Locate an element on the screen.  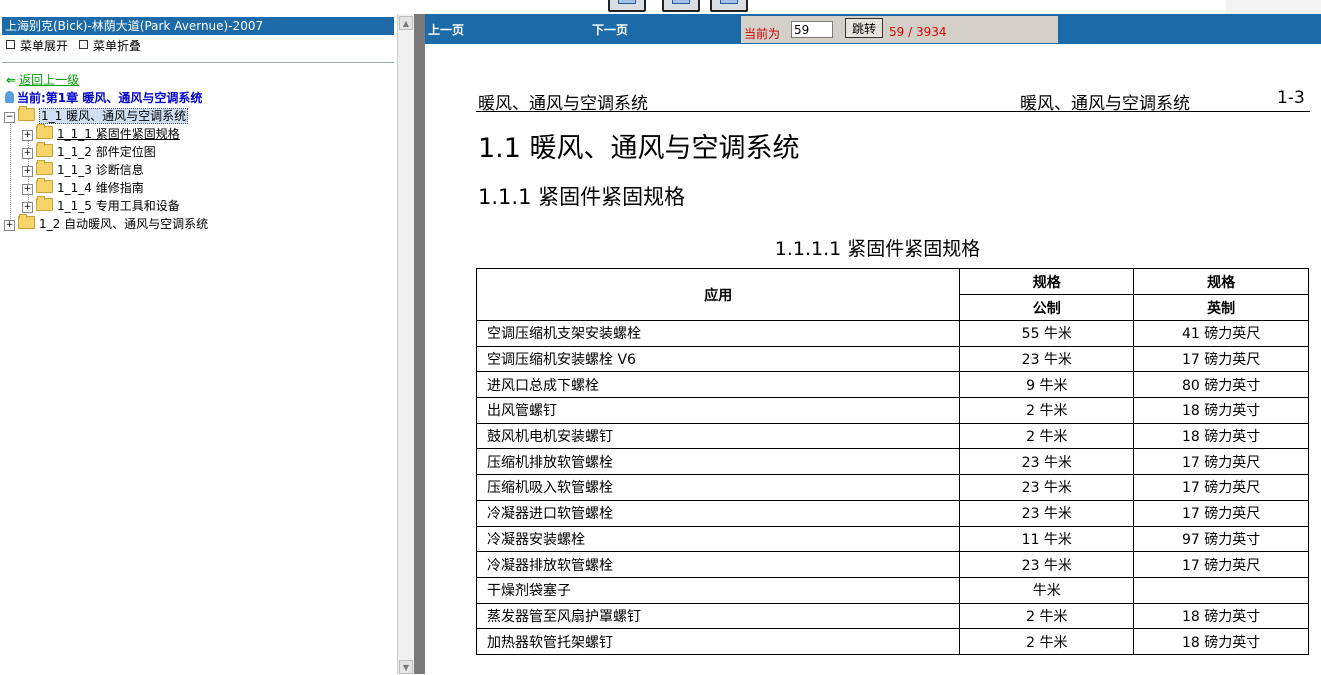
menu-expand-button: 菜单展开 is located at coordinates (37, 46).